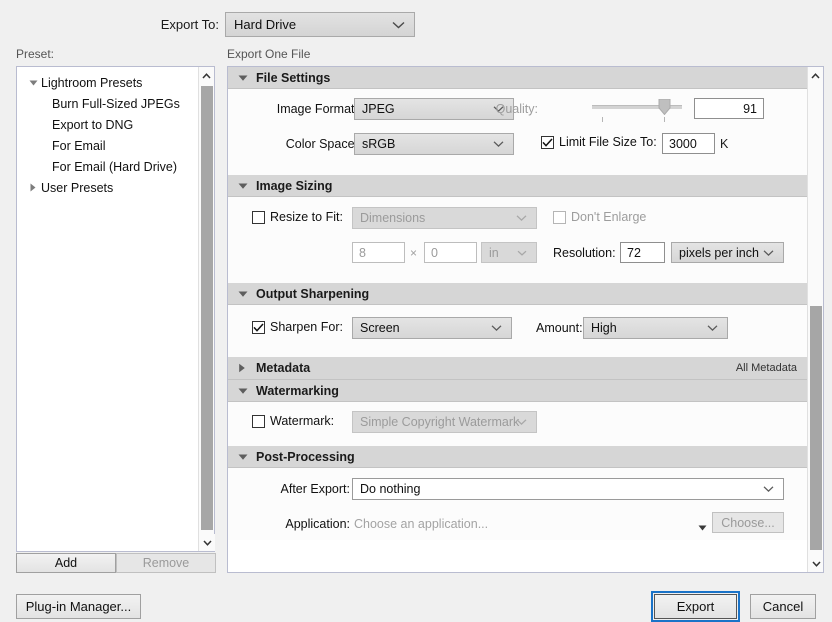 Image resolution: width=832 pixels, height=622 pixels. Describe the element at coordinates (568, 489) in the screenshot. I see `after-export-select: Do nothing` at that location.